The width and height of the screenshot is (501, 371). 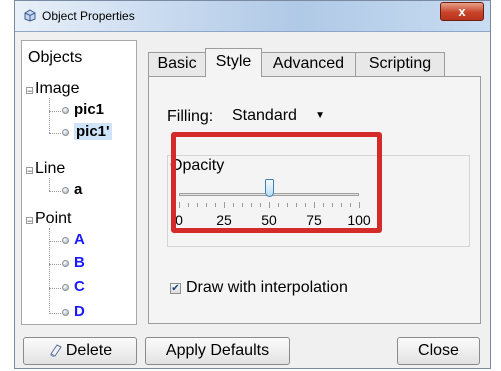 What do you see at coordinates (29, 221) in the screenshot?
I see `collapse-point-icon: −` at bounding box center [29, 221].